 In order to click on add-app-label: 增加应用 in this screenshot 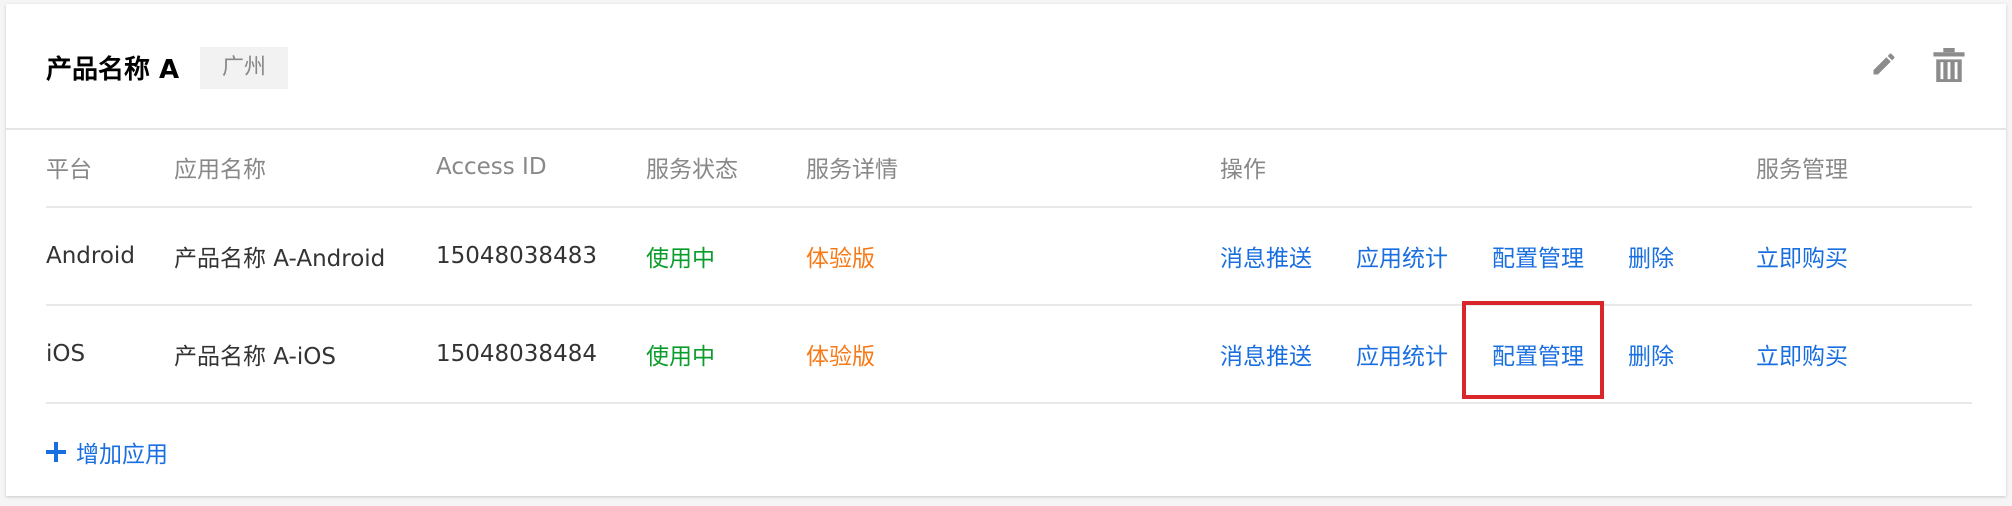, I will do `click(122, 455)`.